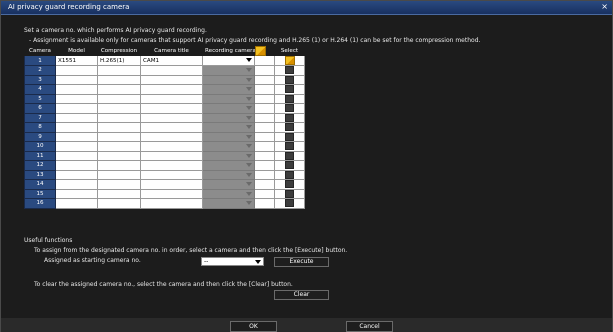 The height and width of the screenshot is (332, 613). What do you see at coordinates (306, 8) in the screenshot?
I see `title-bar: AI privacy guard recording camera ×` at bounding box center [306, 8].